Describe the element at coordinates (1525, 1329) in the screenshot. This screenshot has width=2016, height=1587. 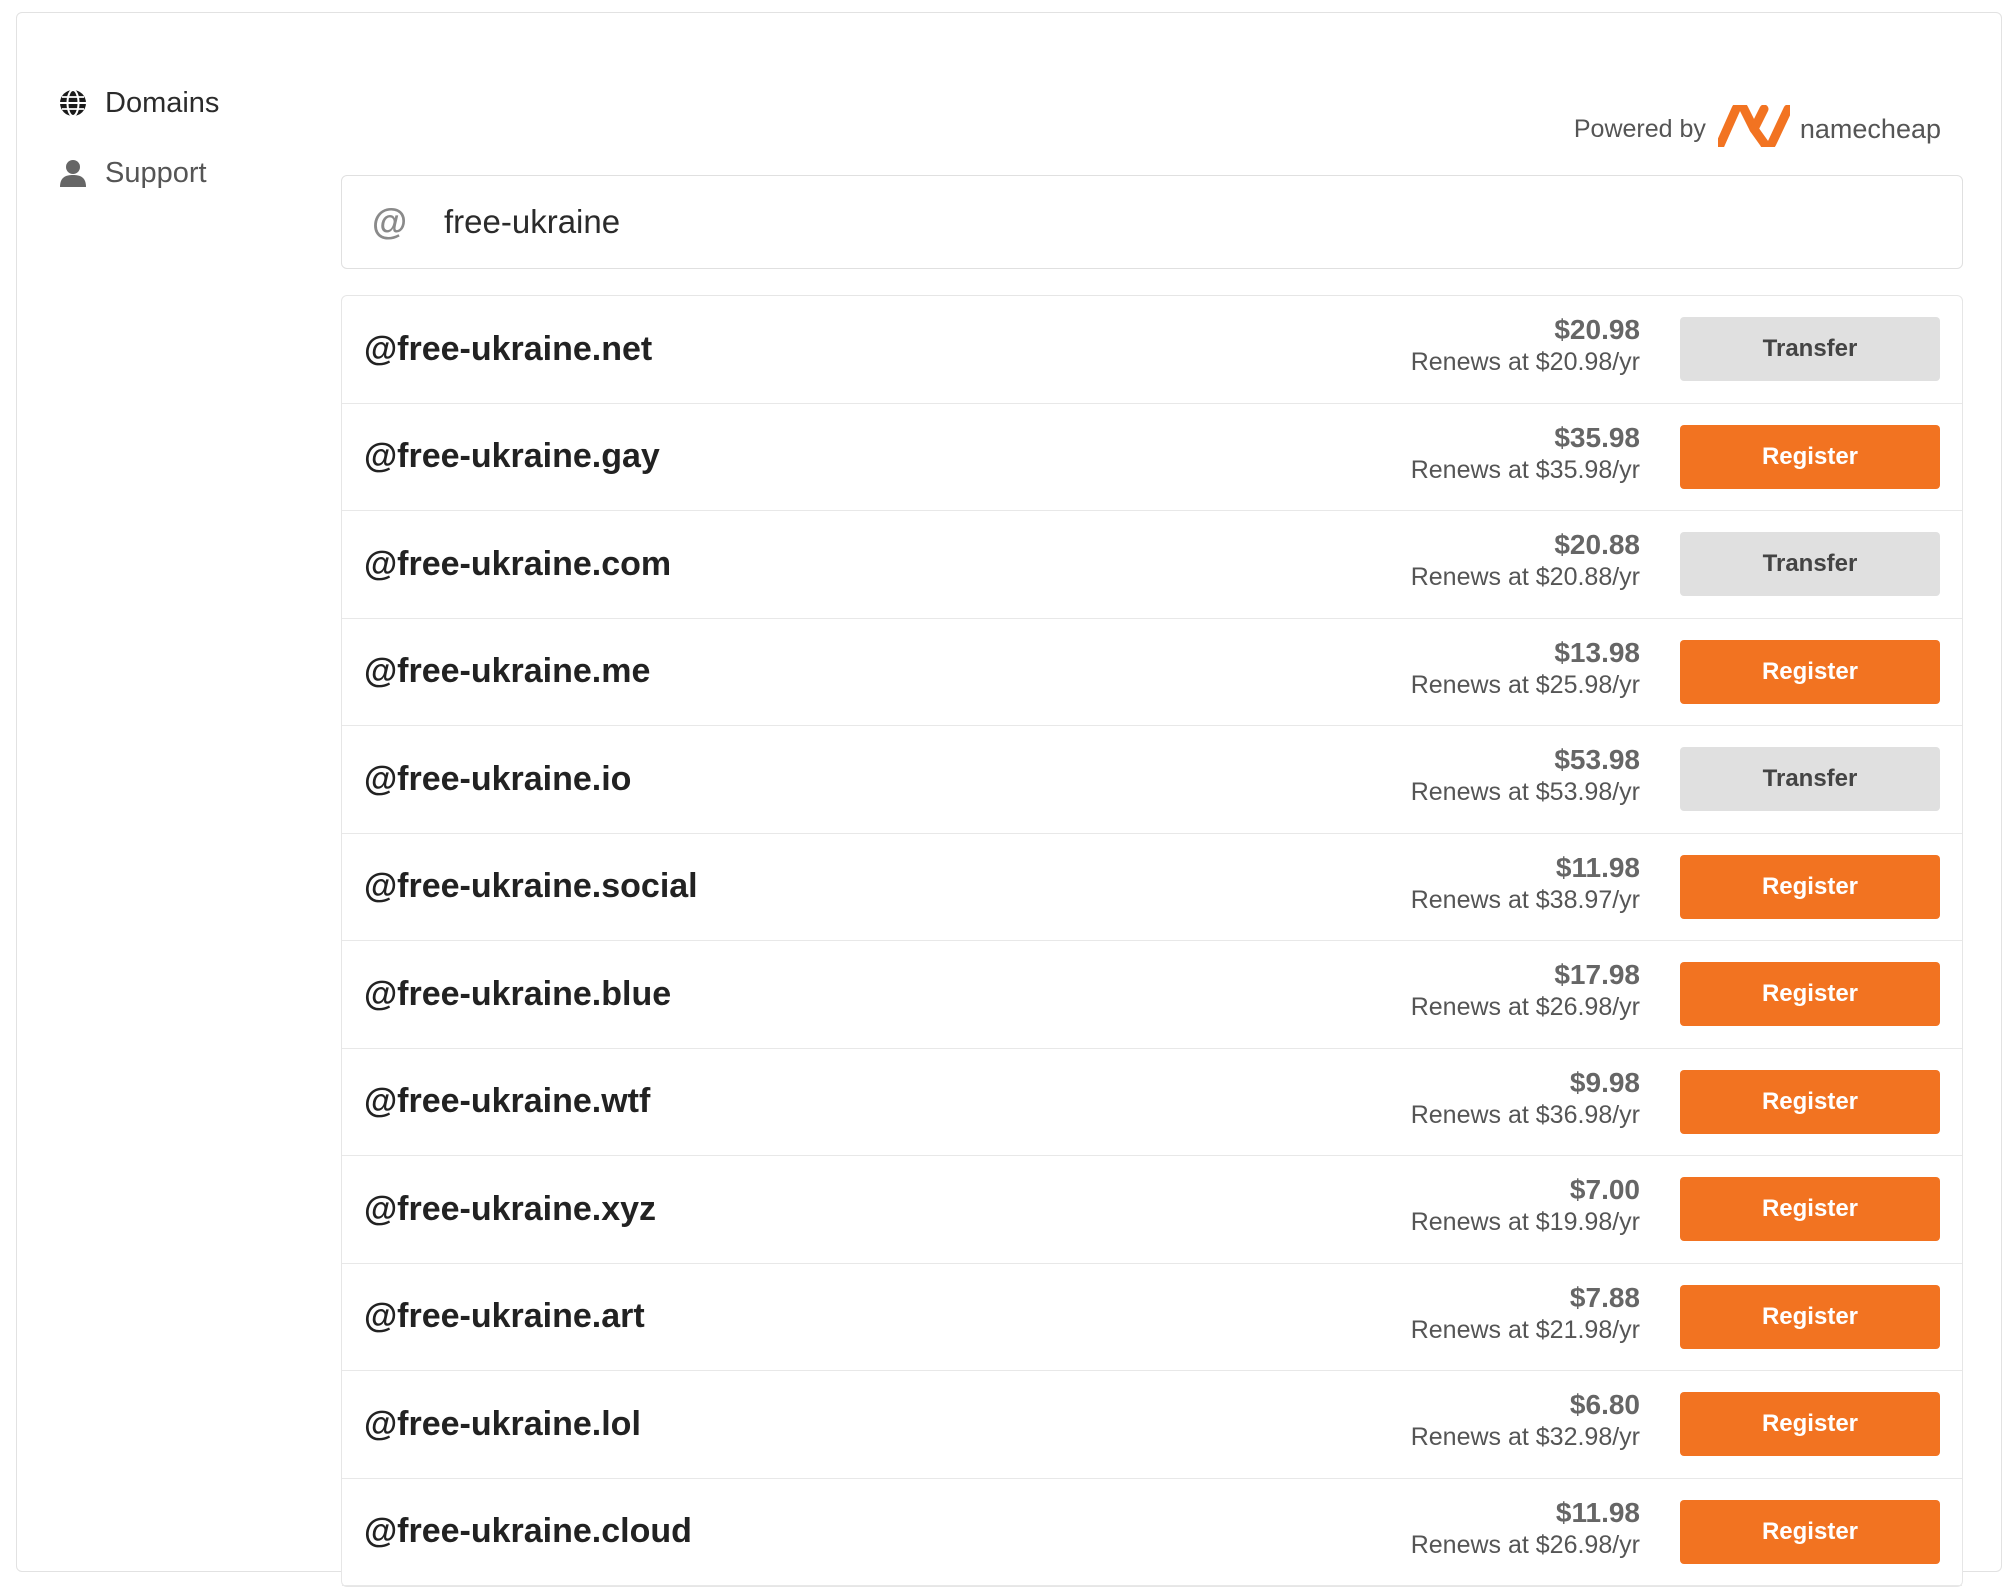
I see `renew-price: Renews at $21.98/yr` at that location.